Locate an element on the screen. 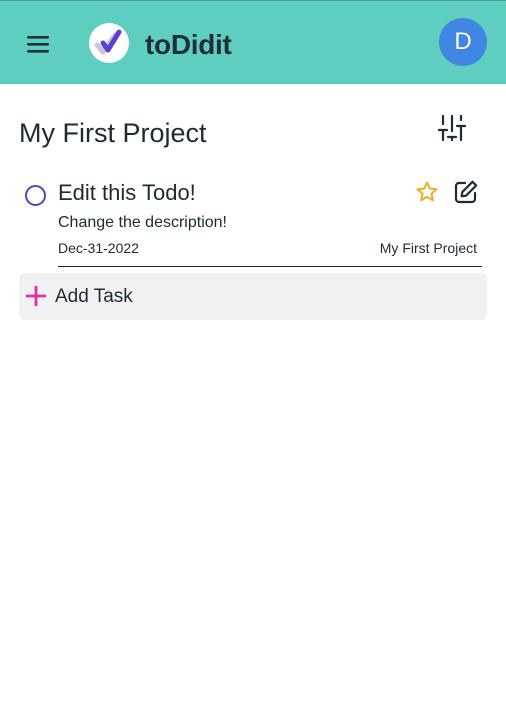 Image resolution: width=506 pixels, height=702 pixels. user-avatar: D is located at coordinates (463, 42).